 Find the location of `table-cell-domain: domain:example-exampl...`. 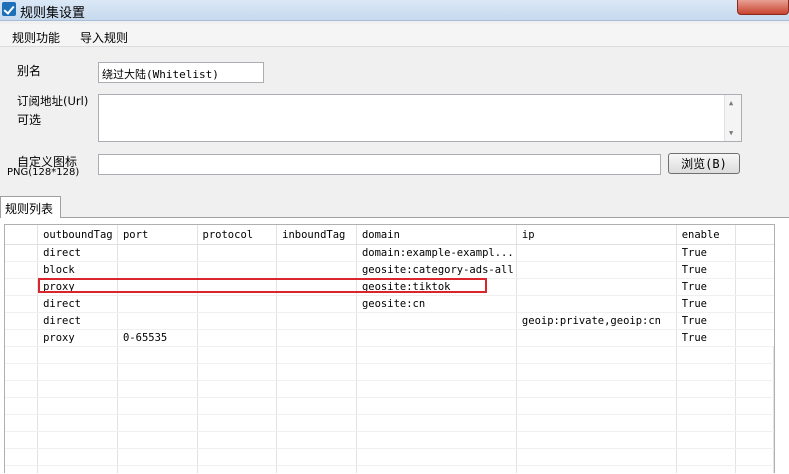

table-cell-domain: domain:example-exampl... is located at coordinates (436, 253).